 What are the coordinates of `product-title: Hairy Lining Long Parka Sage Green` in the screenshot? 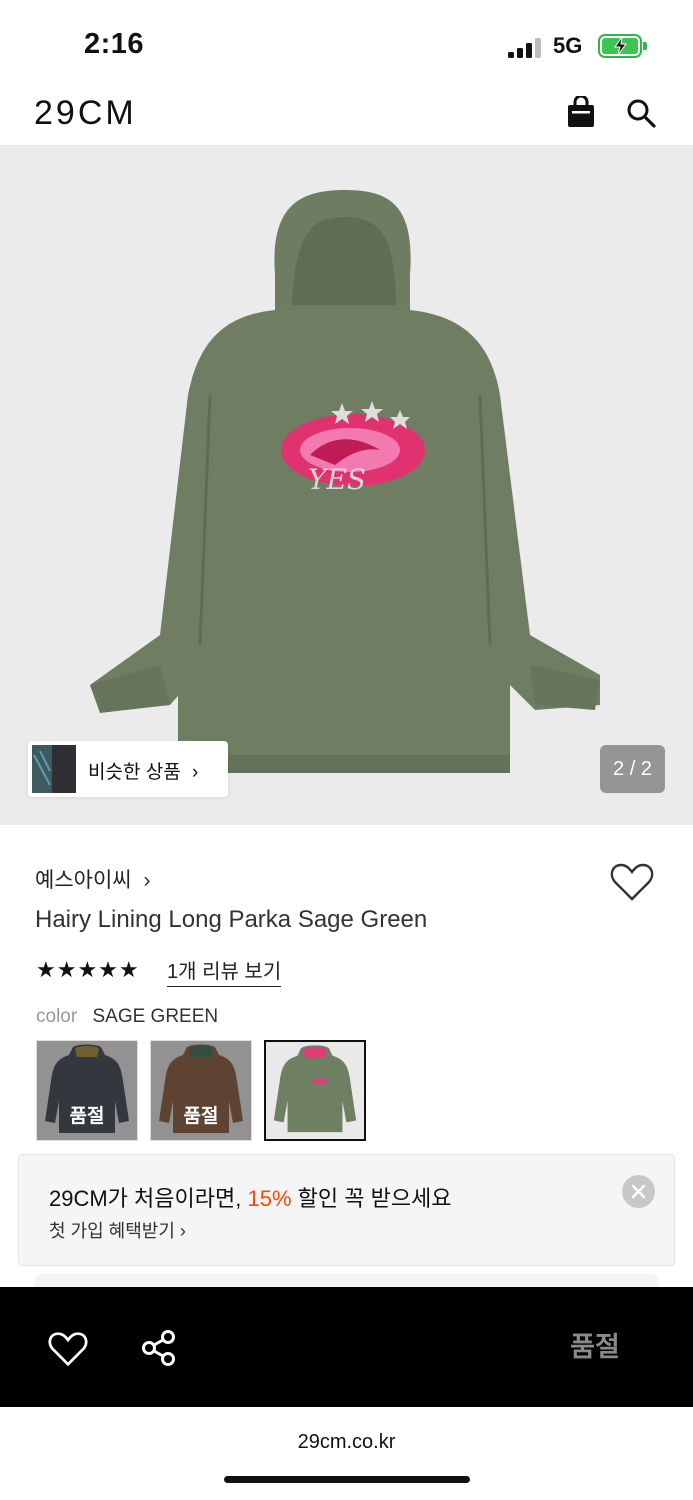 It's located at (231, 919).